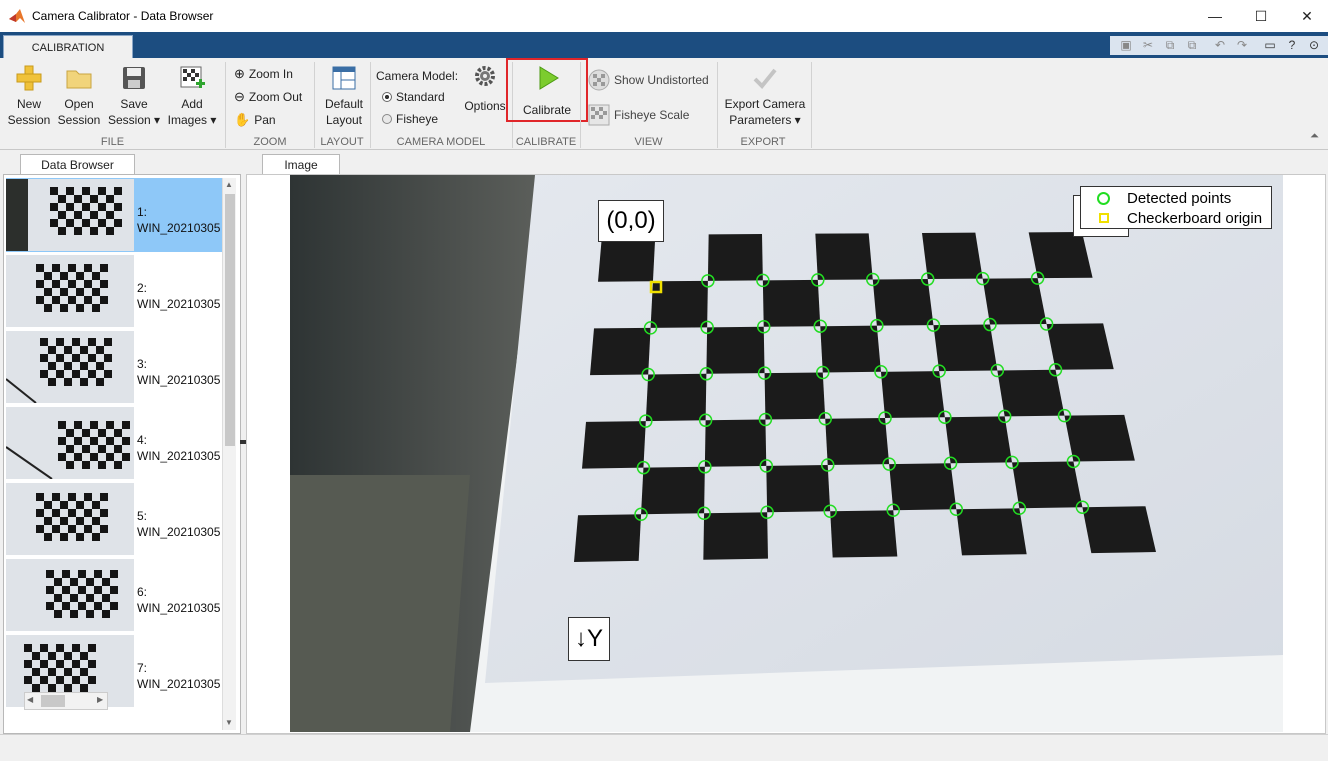 The height and width of the screenshot is (761, 1328). I want to click on collapse-ribbon-icon: ⏶, so click(1314, 136).